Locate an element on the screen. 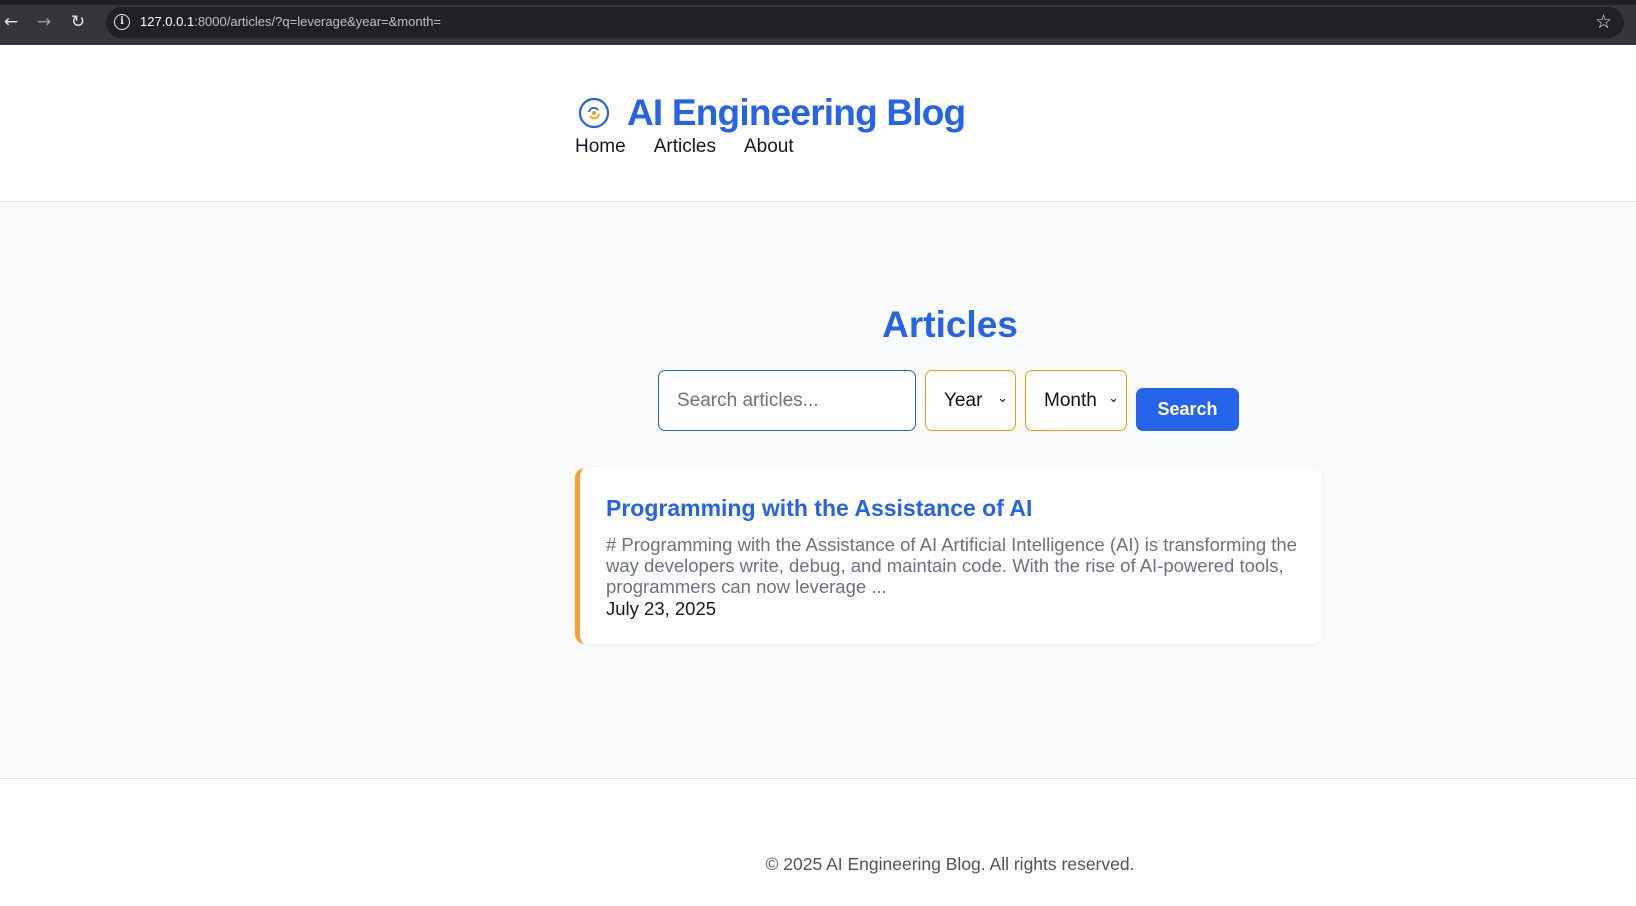 The height and width of the screenshot is (906, 1636). logo-icon is located at coordinates (594, 113).